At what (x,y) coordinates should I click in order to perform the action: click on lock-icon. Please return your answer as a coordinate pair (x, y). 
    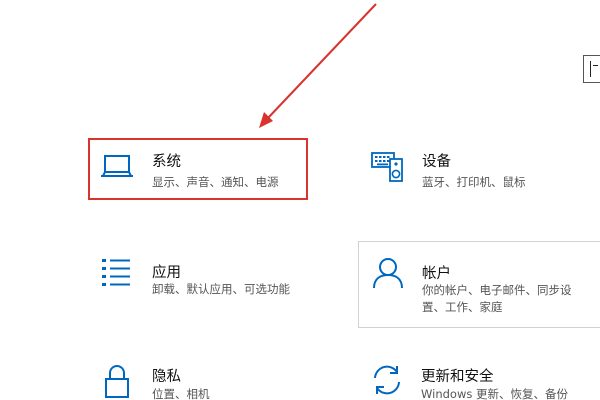
    Looking at the image, I should click on (117, 381).